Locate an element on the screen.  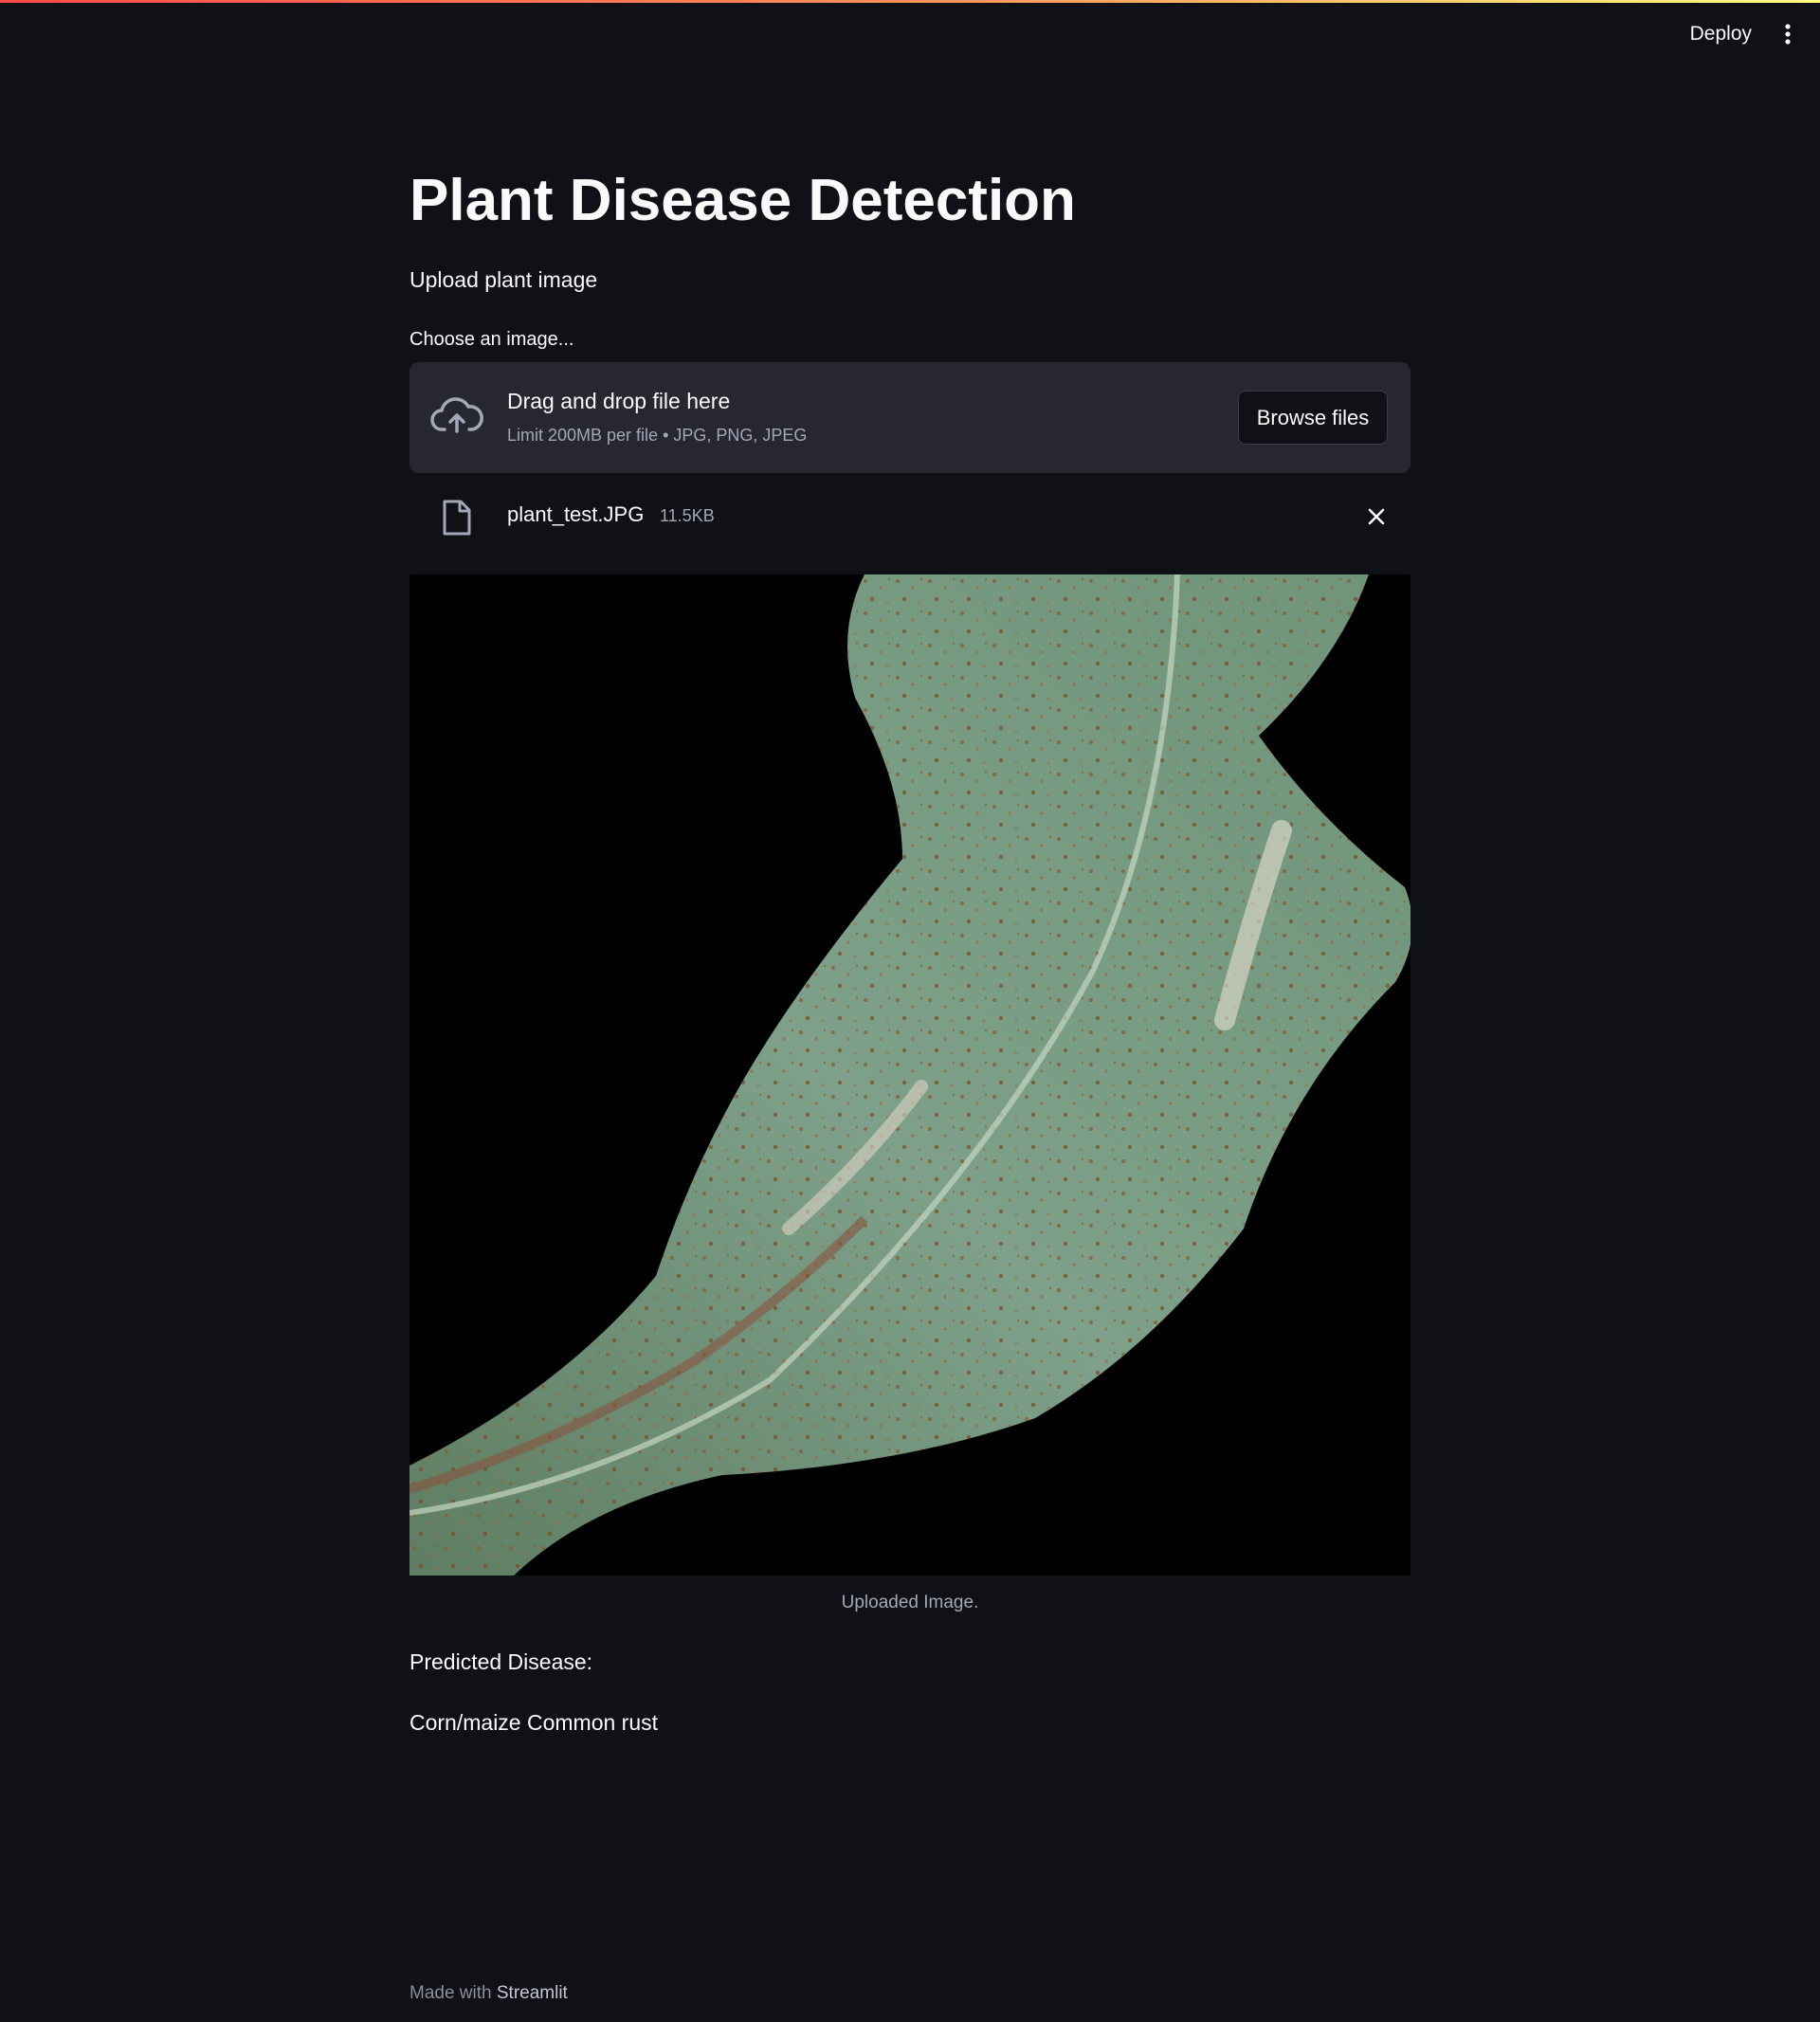
browse-files-button: Browse files is located at coordinates (1313, 418).